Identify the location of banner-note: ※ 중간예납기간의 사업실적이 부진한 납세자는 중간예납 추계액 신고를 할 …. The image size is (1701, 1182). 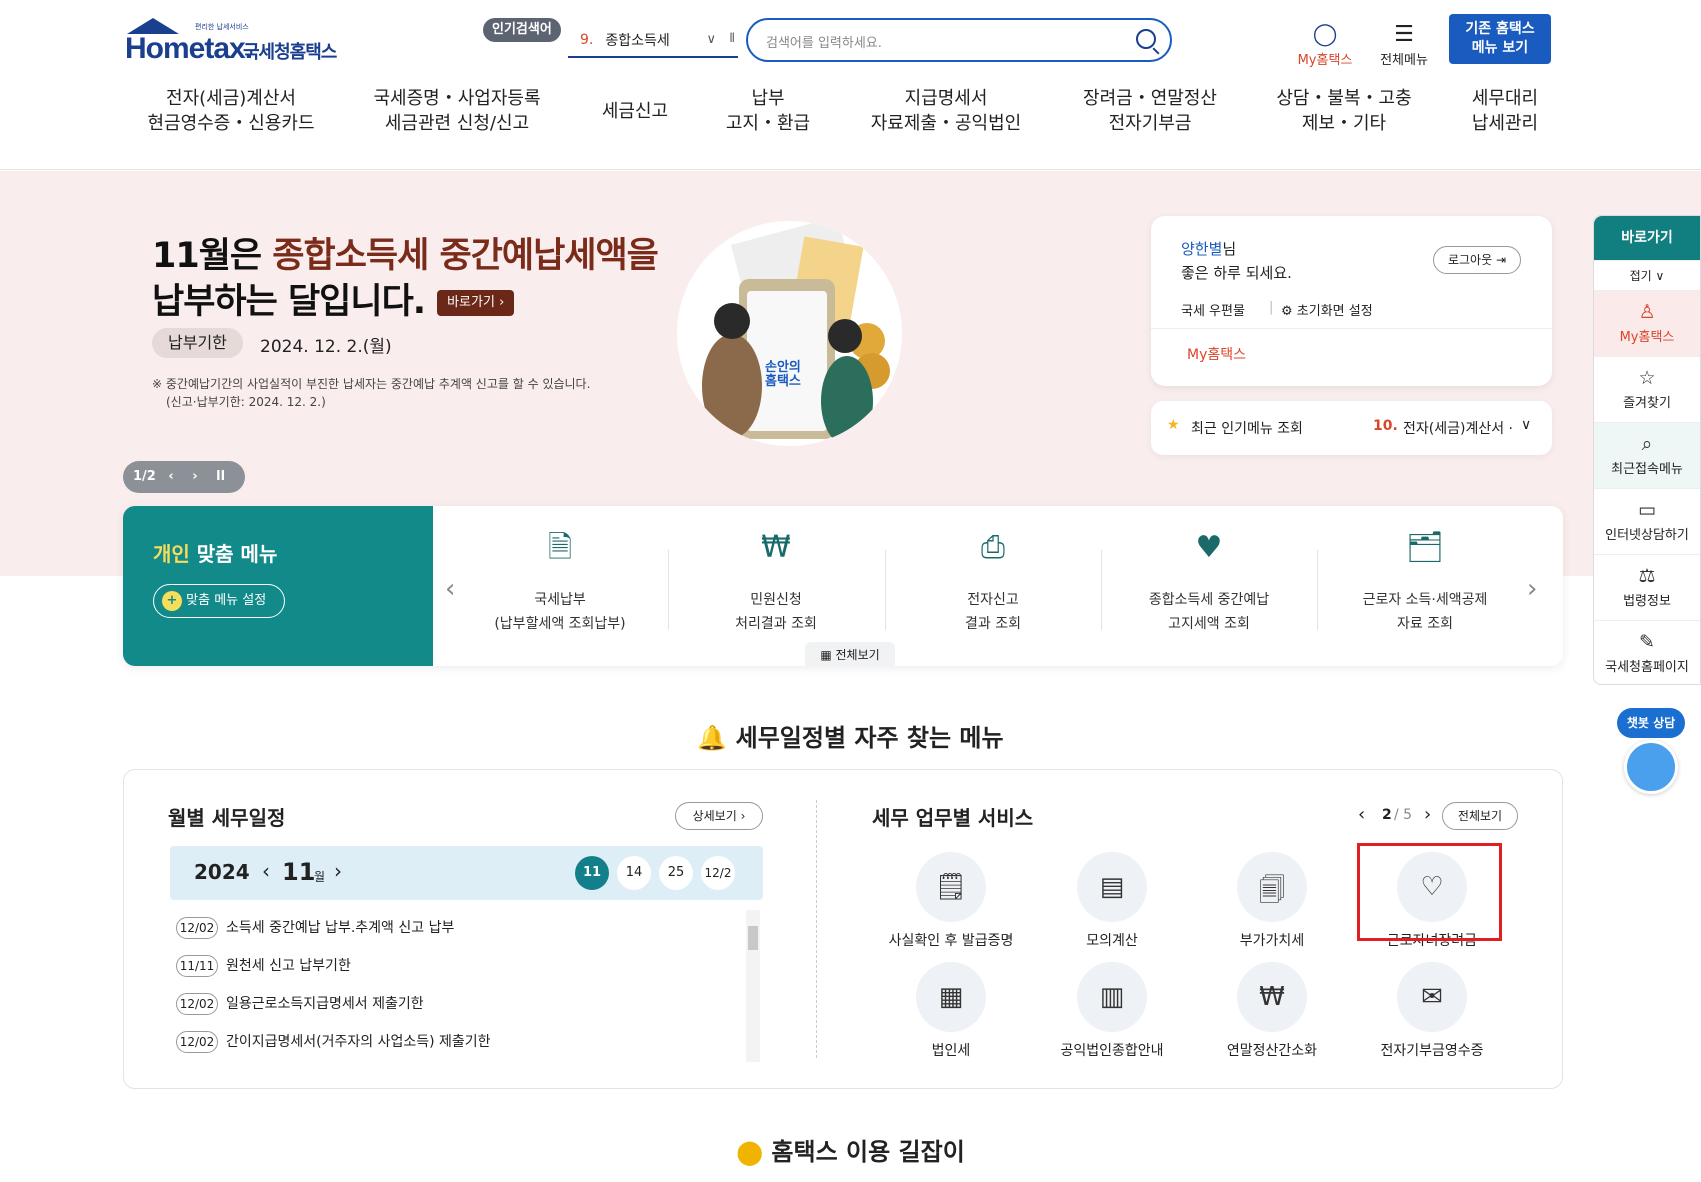
(371, 393).